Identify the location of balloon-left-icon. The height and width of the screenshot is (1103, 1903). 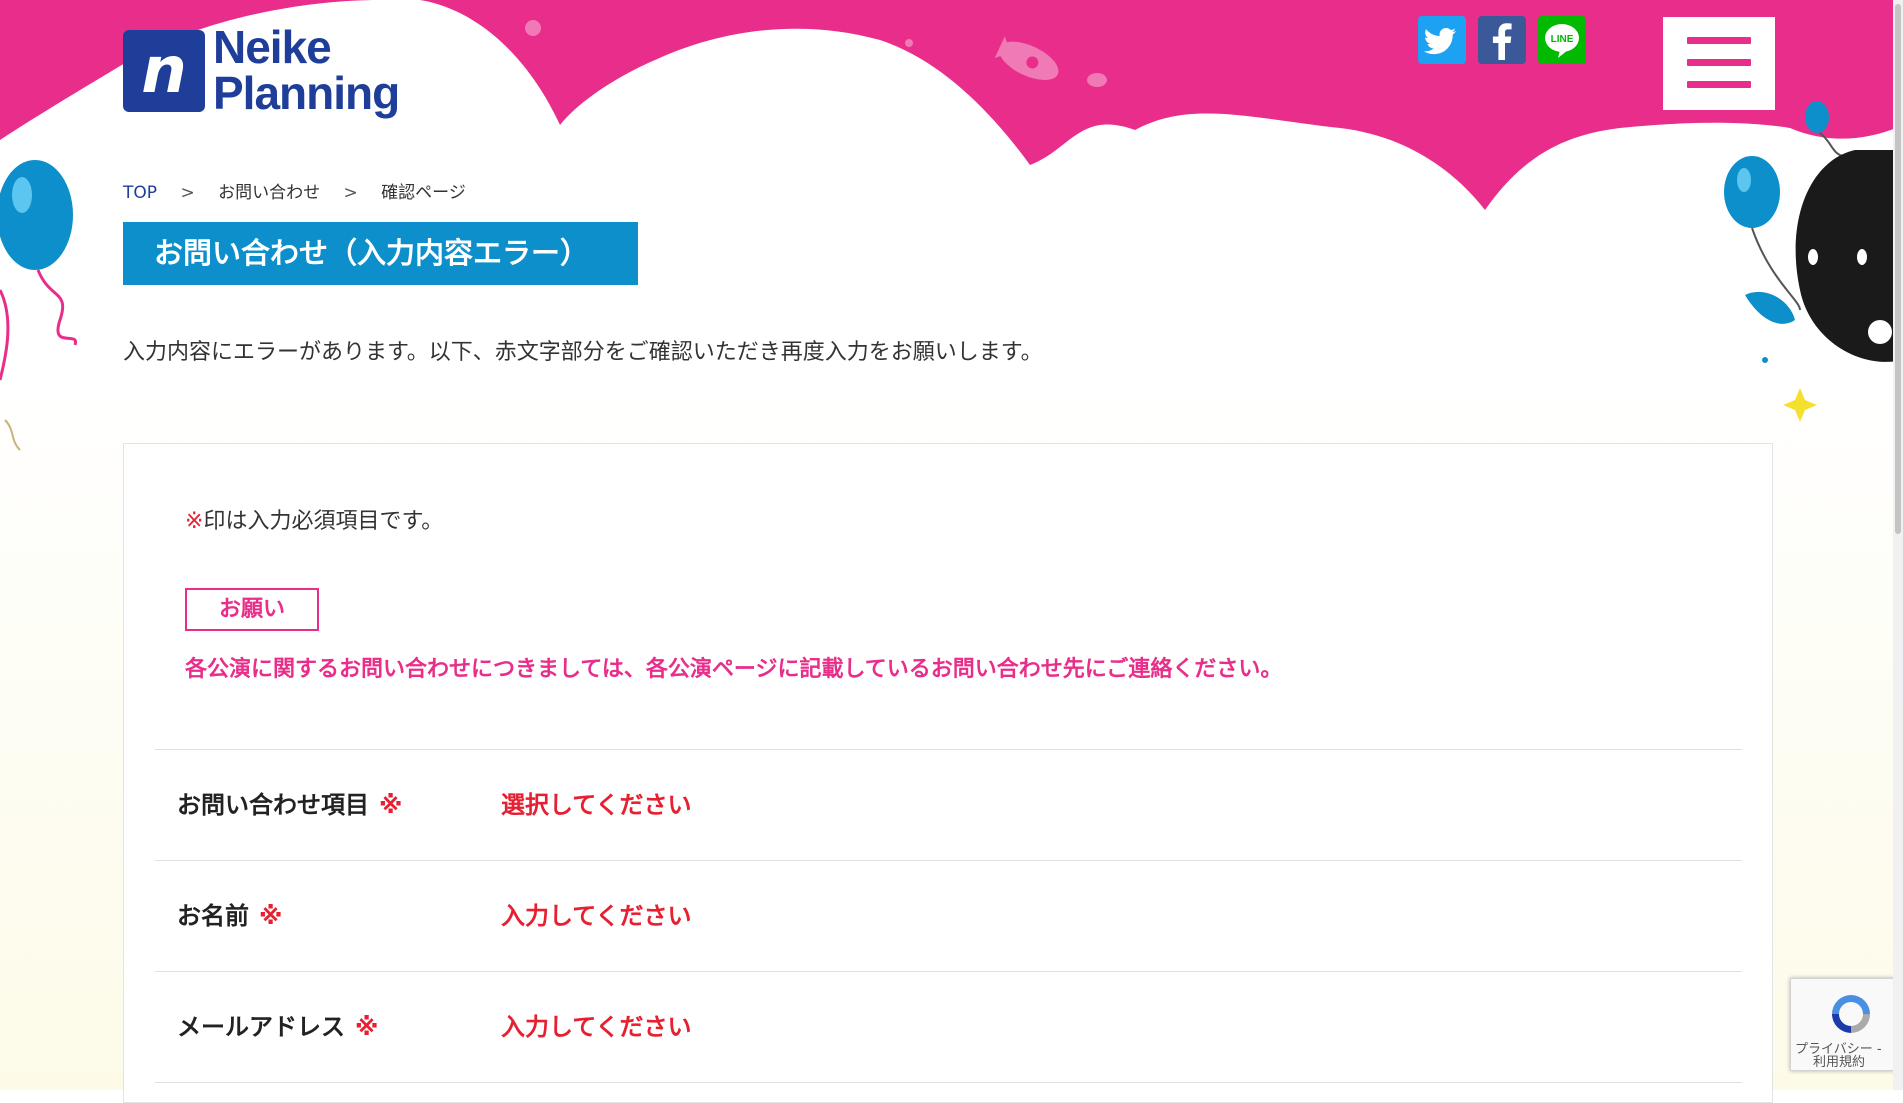
(39, 305).